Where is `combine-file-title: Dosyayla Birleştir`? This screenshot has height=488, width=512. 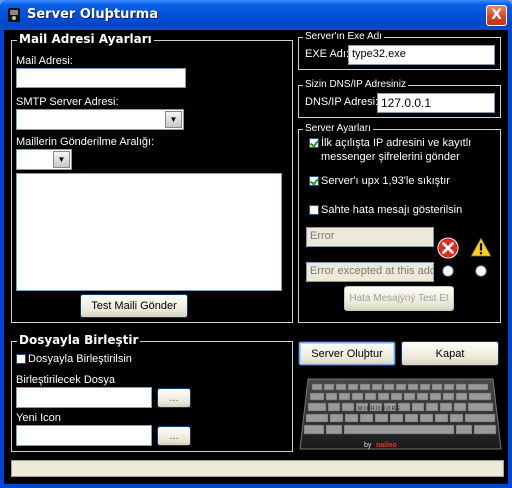
combine-file-title: Dosyayla Birleştir is located at coordinates (79, 340).